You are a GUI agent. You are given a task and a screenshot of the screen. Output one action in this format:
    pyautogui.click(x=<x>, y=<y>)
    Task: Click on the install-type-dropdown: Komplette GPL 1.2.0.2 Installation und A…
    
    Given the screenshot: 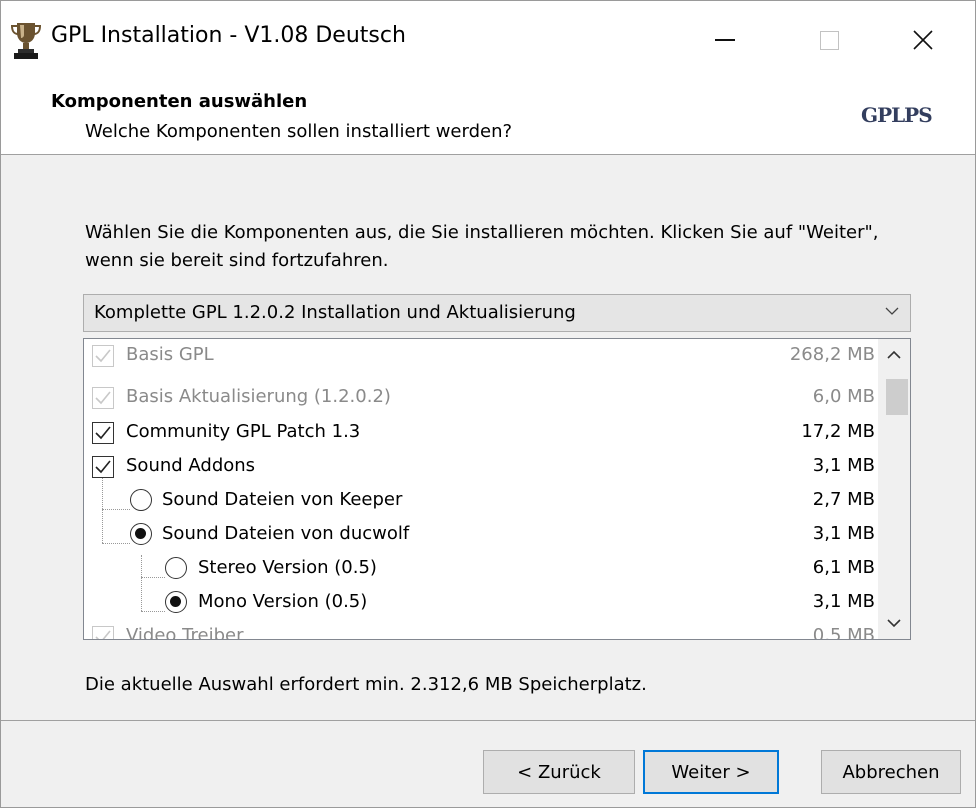 What is the action you would take?
    pyautogui.click(x=497, y=313)
    